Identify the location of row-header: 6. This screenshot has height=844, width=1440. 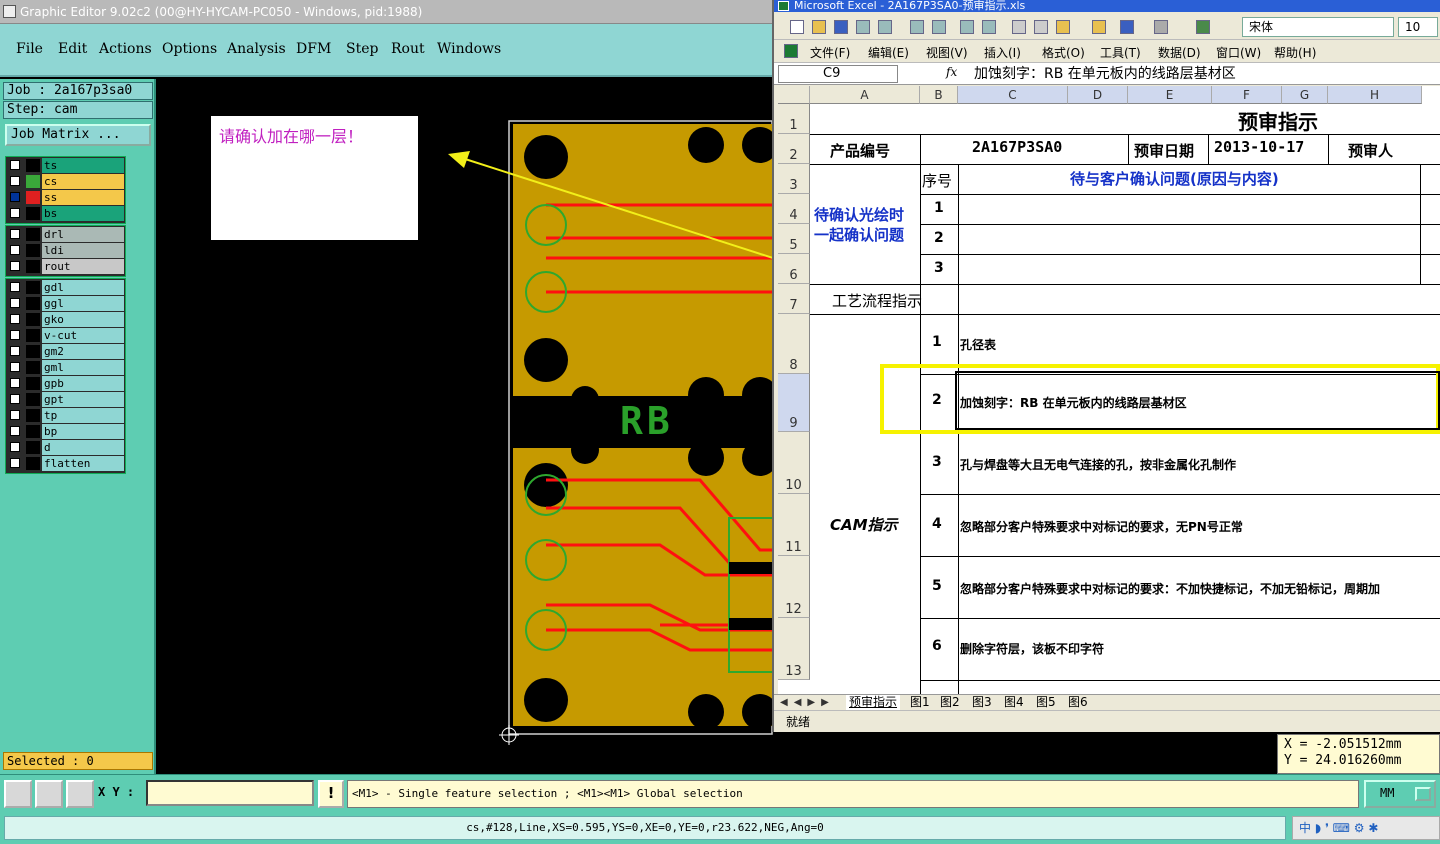
(794, 269).